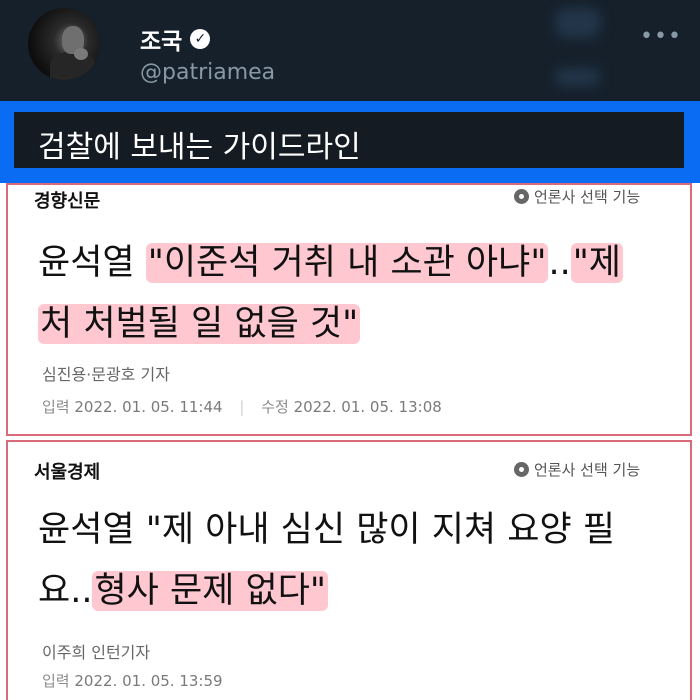  Describe the element at coordinates (559, 263) in the screenshot. I see `headline-part: ..` at that location.